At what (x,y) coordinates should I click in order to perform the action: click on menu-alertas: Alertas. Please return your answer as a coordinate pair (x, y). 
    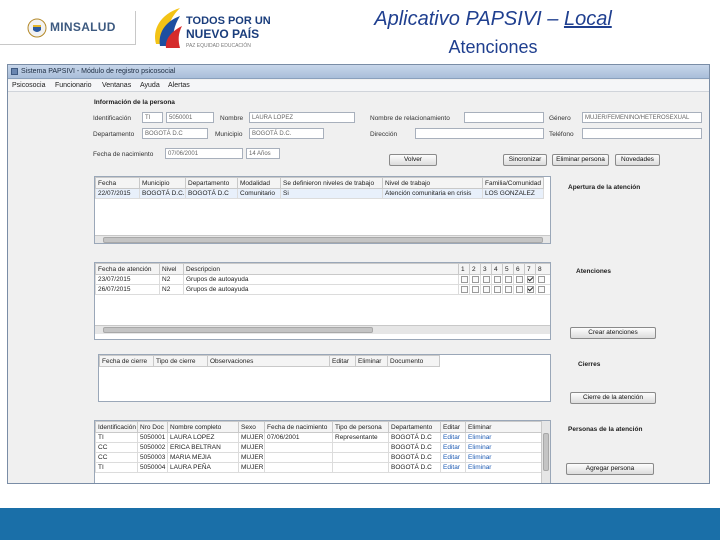
    Looking at the image, I should click on (179, 85).